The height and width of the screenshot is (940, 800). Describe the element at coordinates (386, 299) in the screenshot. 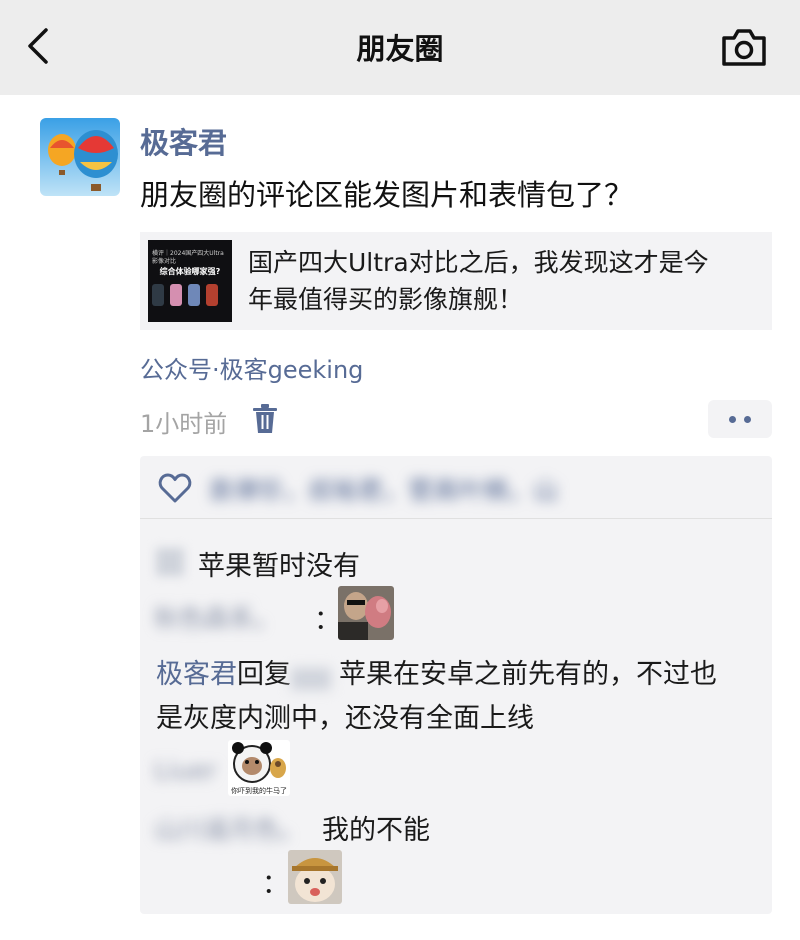

I see `article-title-line: 年最值得买的影像旗舰！` at that location.